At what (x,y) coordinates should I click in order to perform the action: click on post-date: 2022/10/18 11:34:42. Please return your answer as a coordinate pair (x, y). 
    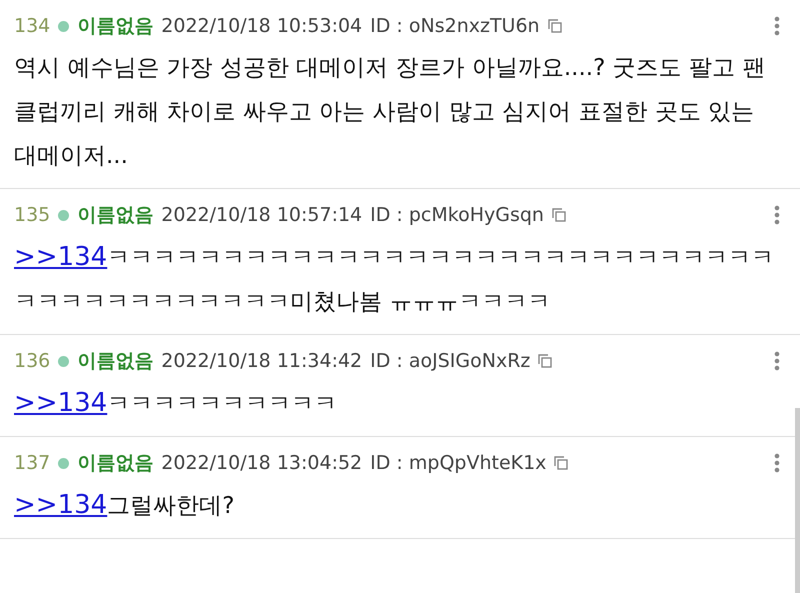
    Looking at the image, I should click on (261, 361).